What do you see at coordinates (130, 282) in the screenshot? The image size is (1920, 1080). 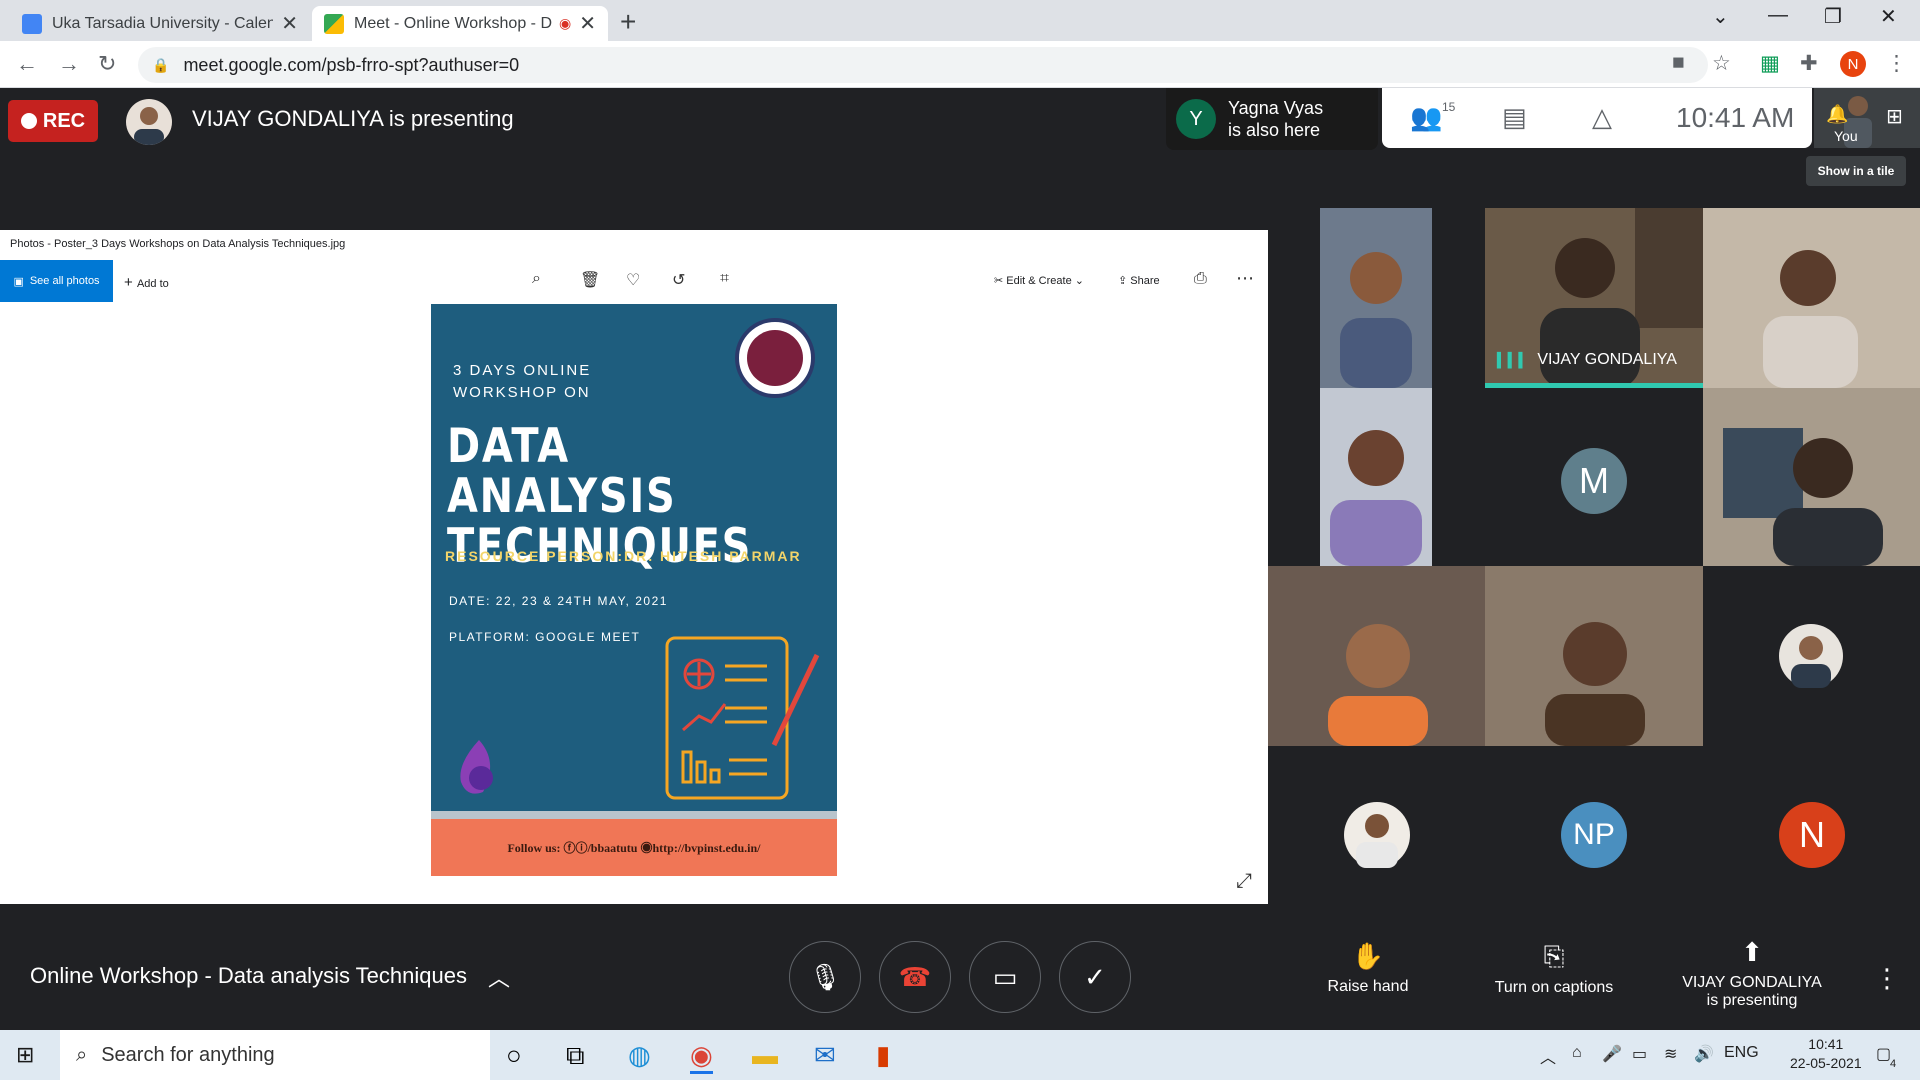 I see `plus-icon: +` at bounding box center [130, 282].